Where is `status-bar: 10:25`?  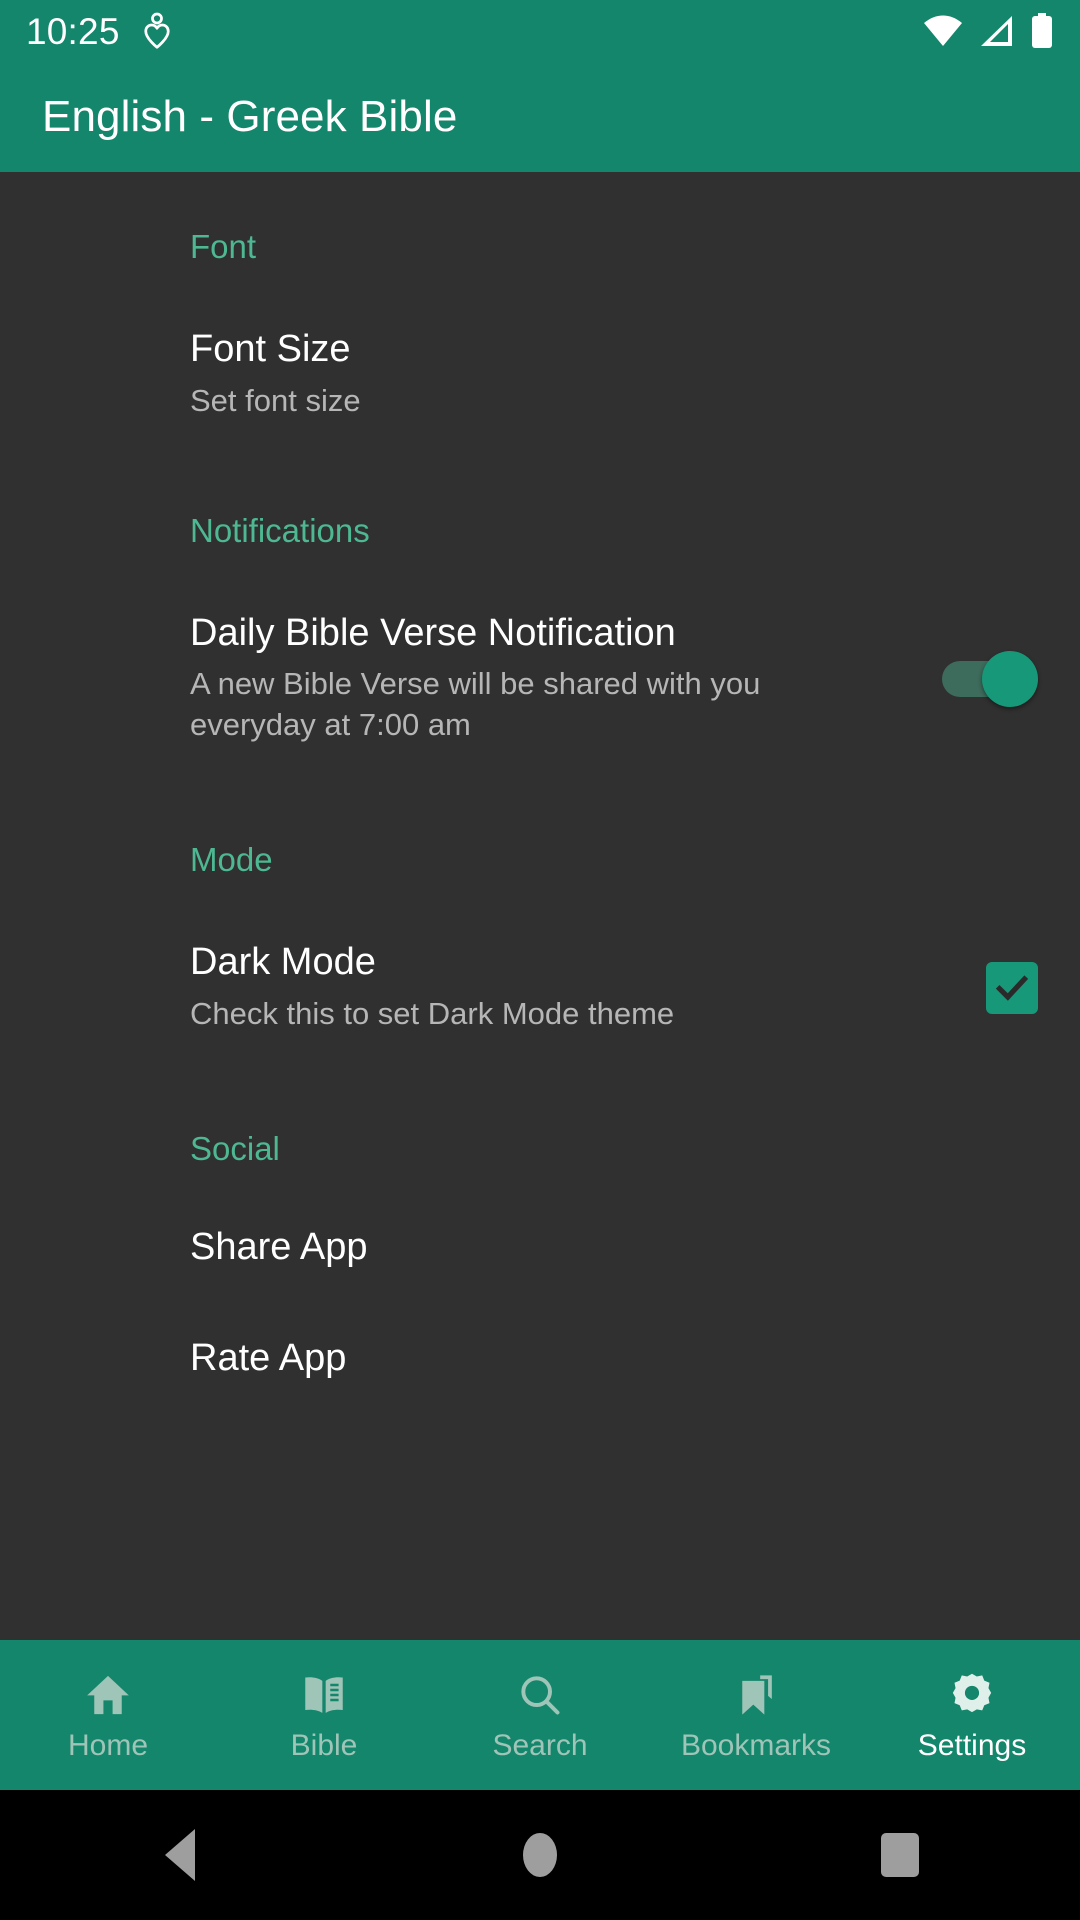 status-bar: 10:25 is located at coordinates (540, 31).